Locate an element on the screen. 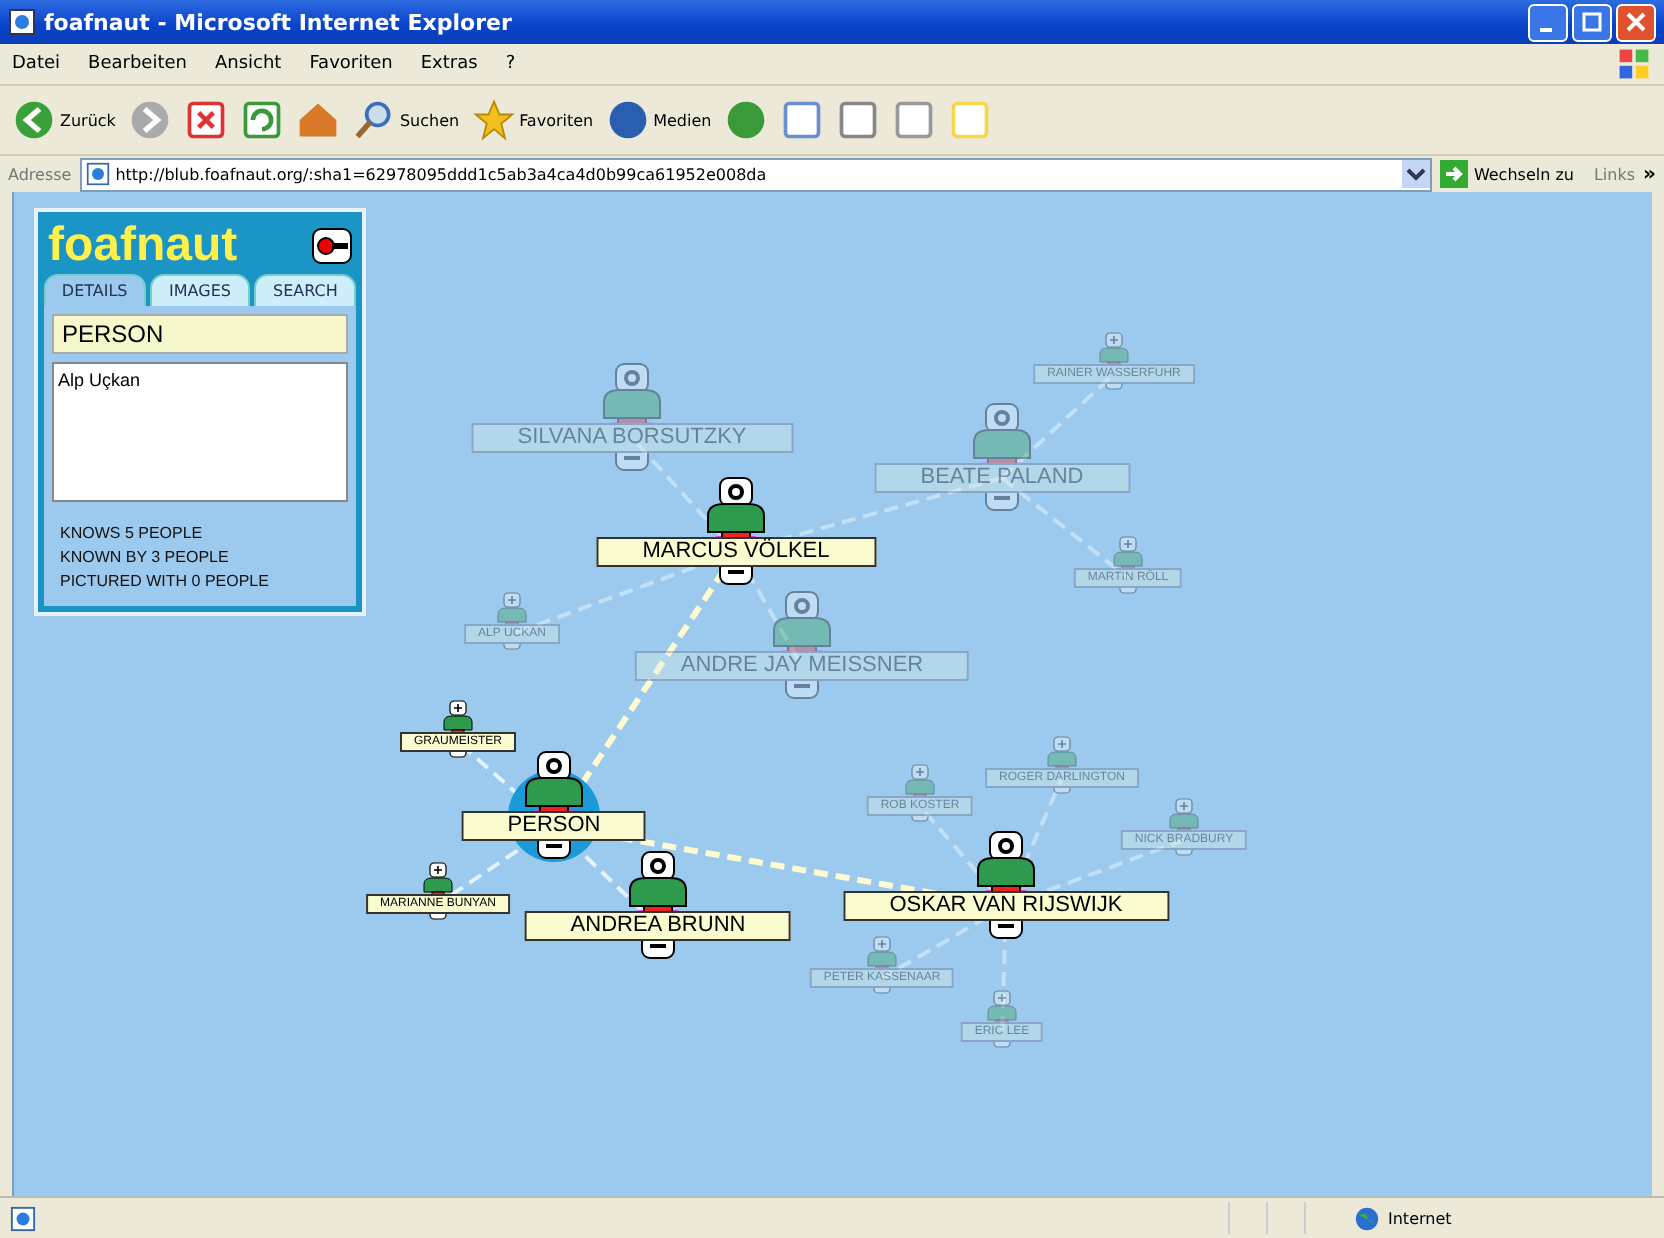  panel-tab: SEARCH is located at coordinates (305, 290).